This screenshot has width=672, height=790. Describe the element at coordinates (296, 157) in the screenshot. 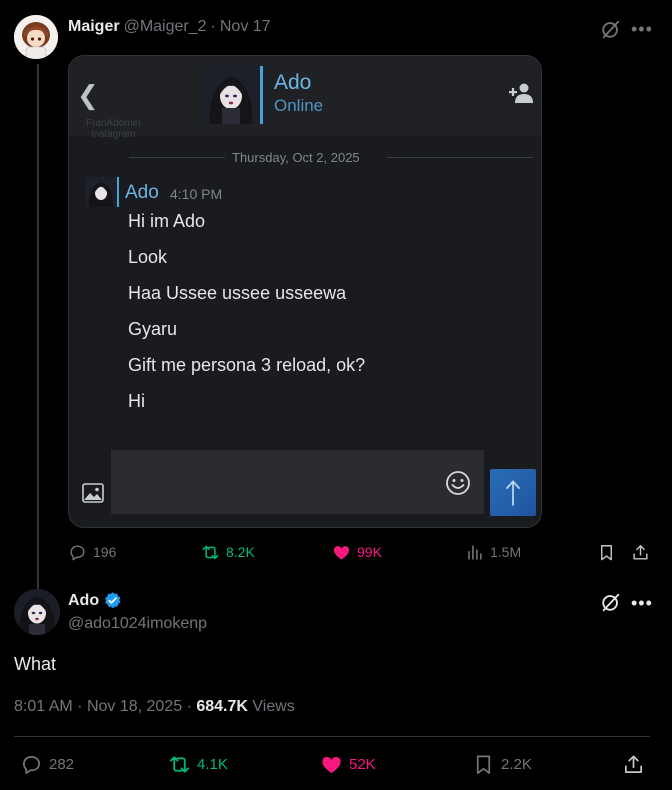

I see `date-separator-text: Thursday, Oct 2, 2025` at that location.